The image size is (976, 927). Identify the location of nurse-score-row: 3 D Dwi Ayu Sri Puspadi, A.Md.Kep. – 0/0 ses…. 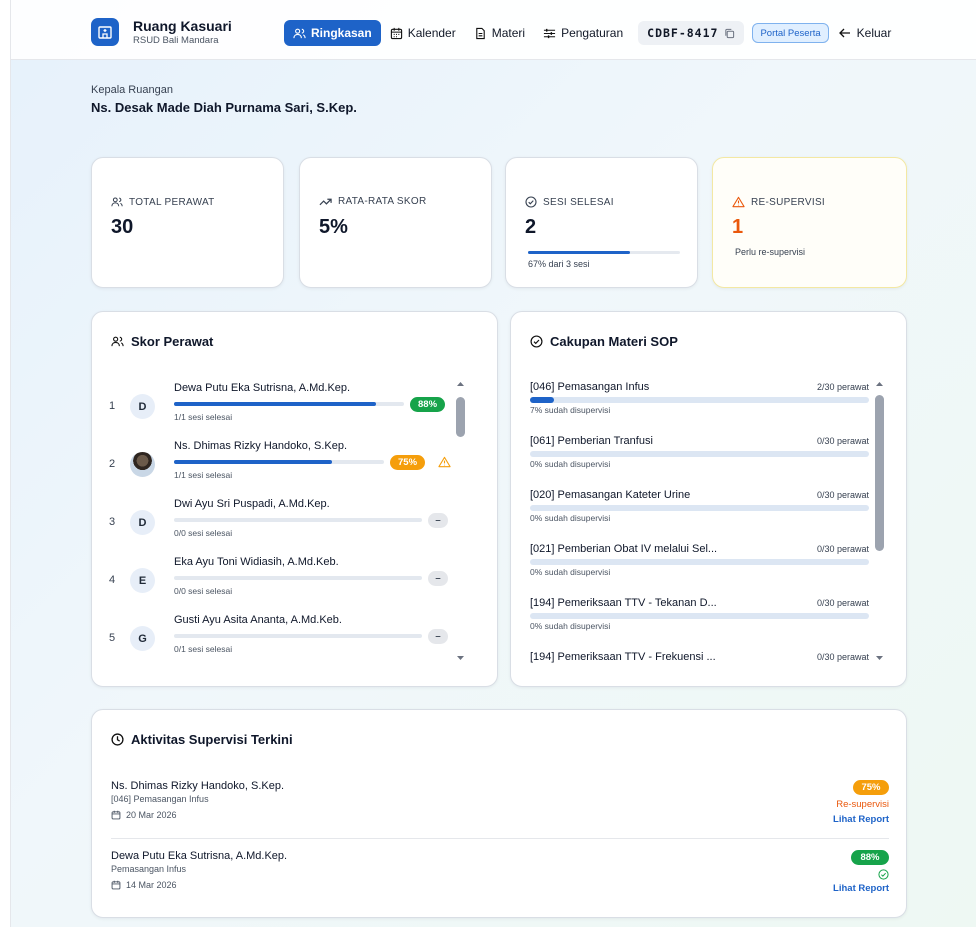
(272, 517).